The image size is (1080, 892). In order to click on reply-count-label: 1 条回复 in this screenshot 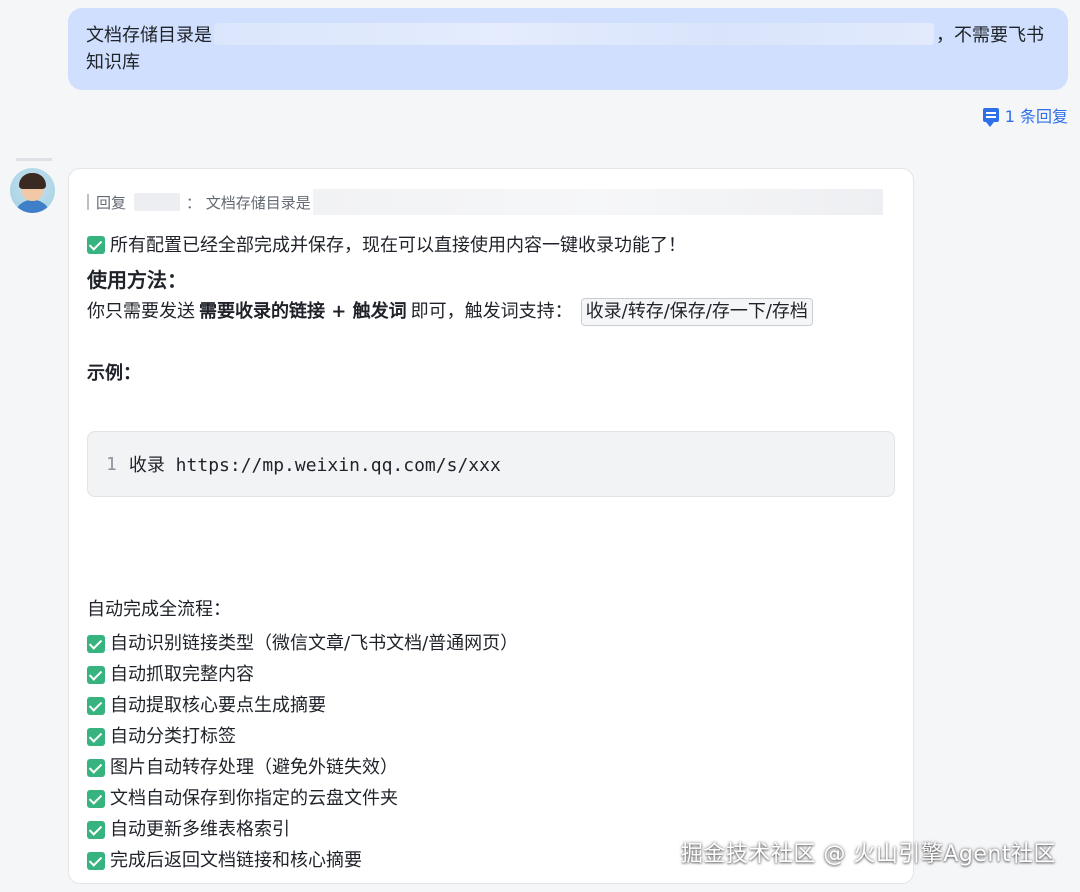, I will do `click(1036, 116)`.